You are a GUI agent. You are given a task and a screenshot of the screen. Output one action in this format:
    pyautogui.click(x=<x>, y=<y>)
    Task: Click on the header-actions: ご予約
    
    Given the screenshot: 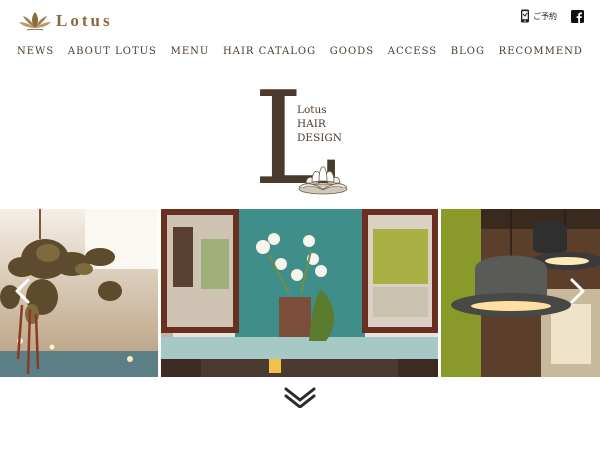 What is the action you would take?
    pyautogui.click(x=552, y=16)
    